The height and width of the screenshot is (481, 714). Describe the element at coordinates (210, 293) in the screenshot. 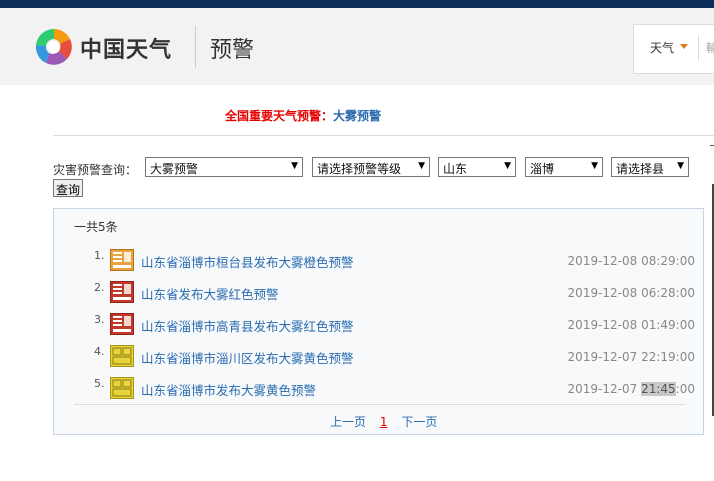

I see `item-title: 山东省发布大雾红色预警` at that location.